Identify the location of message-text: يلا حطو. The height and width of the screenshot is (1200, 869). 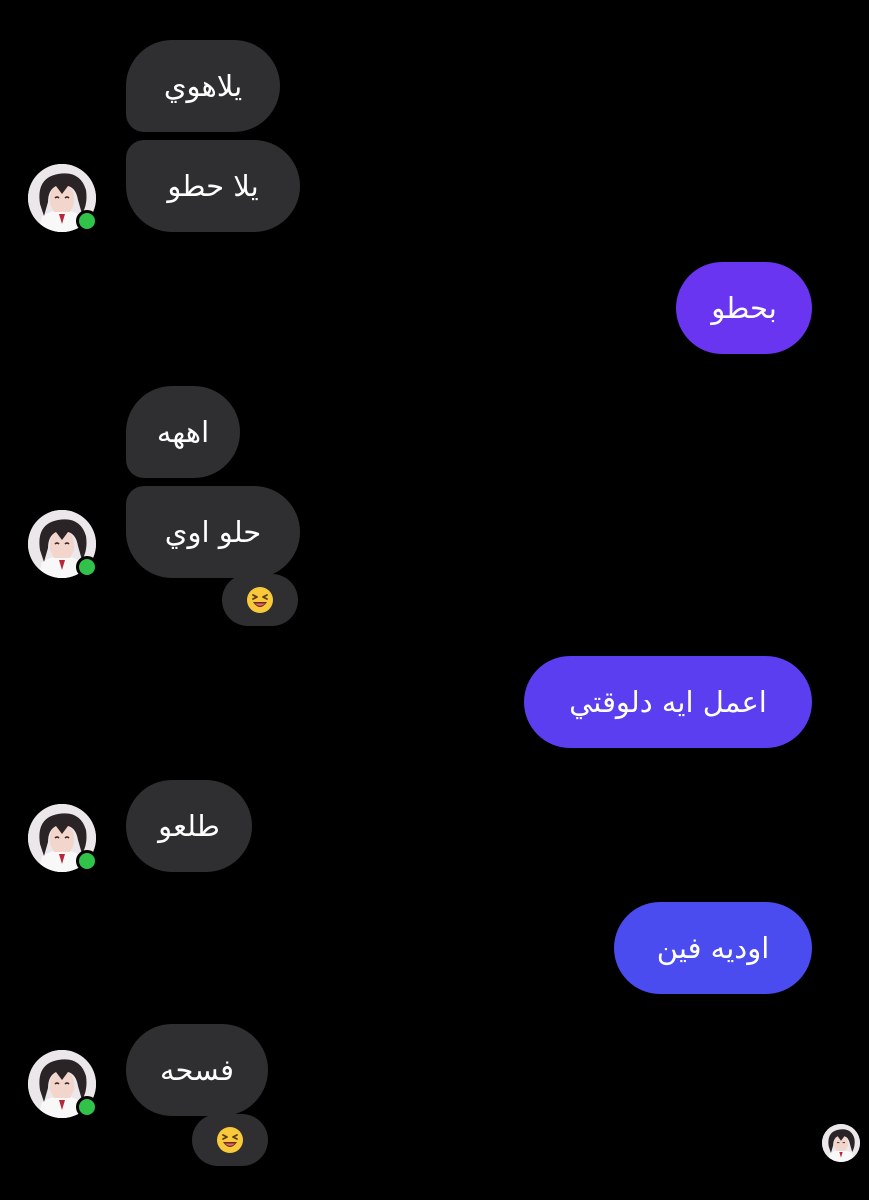
(213, 185).